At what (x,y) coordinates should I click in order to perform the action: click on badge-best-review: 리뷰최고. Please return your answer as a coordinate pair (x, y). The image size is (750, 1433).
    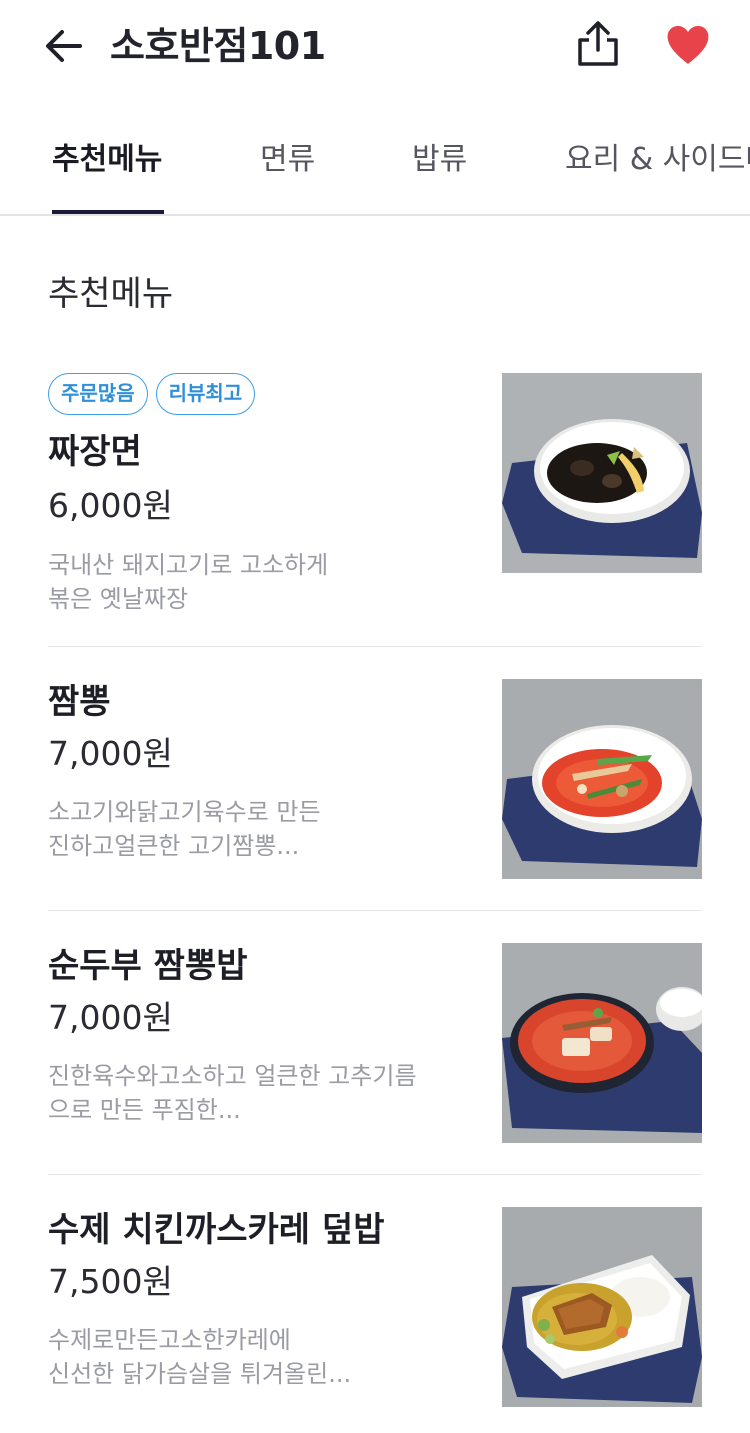
    Looking at the image, I should click on (205, 394).